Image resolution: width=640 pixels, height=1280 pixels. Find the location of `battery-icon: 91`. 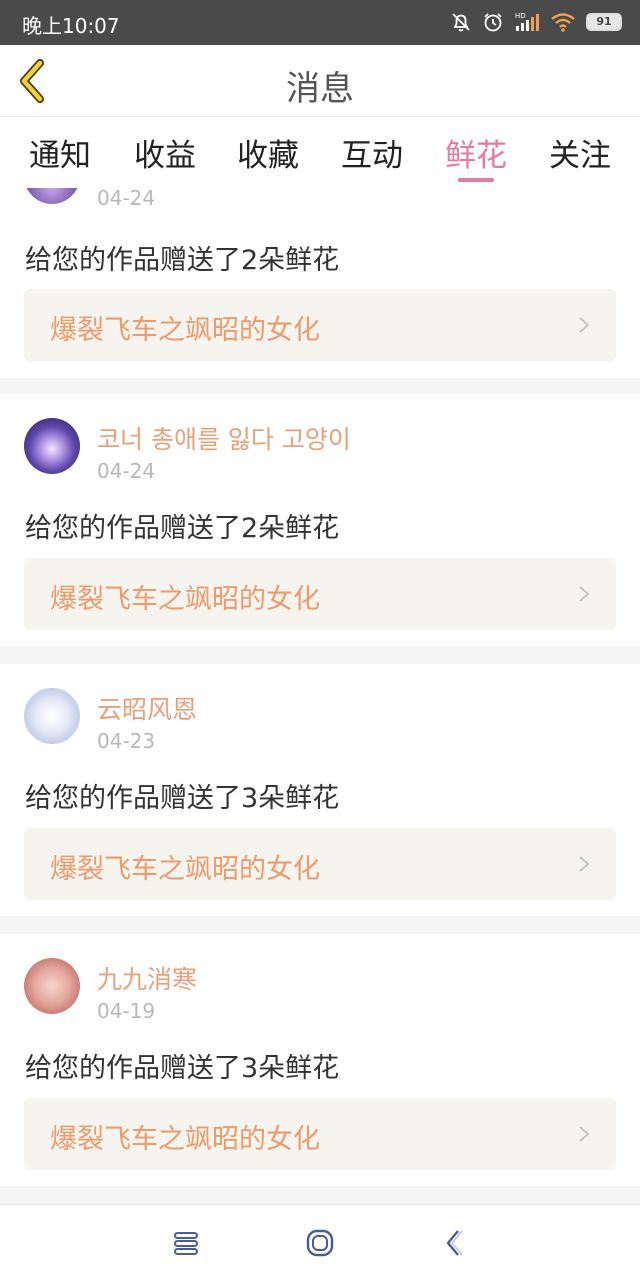

battery-icon: 91 is located at coordinates (604, 22).